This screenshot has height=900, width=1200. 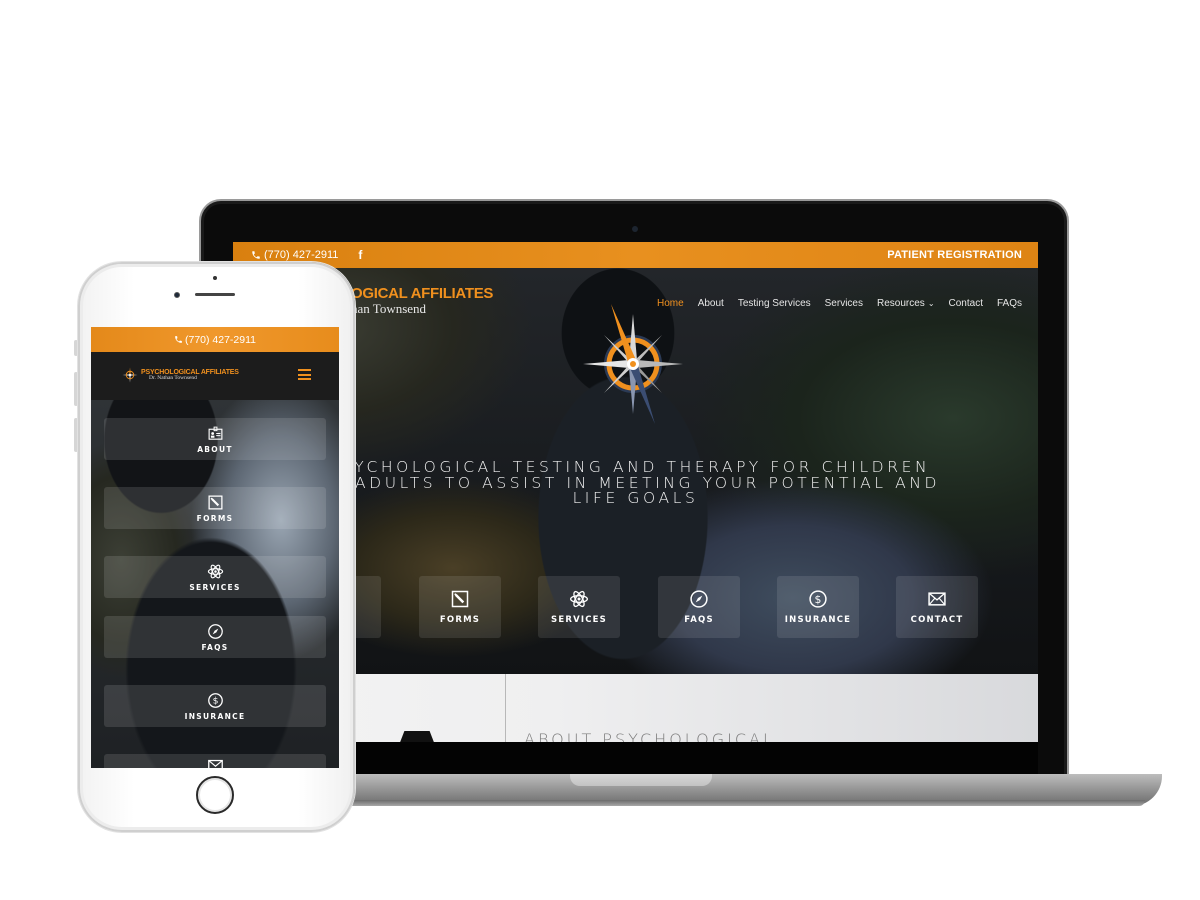 What do you see at coordinates (711, 303) in the screenshot?
I see `nav-about: About` at bounding box center [711, 303].